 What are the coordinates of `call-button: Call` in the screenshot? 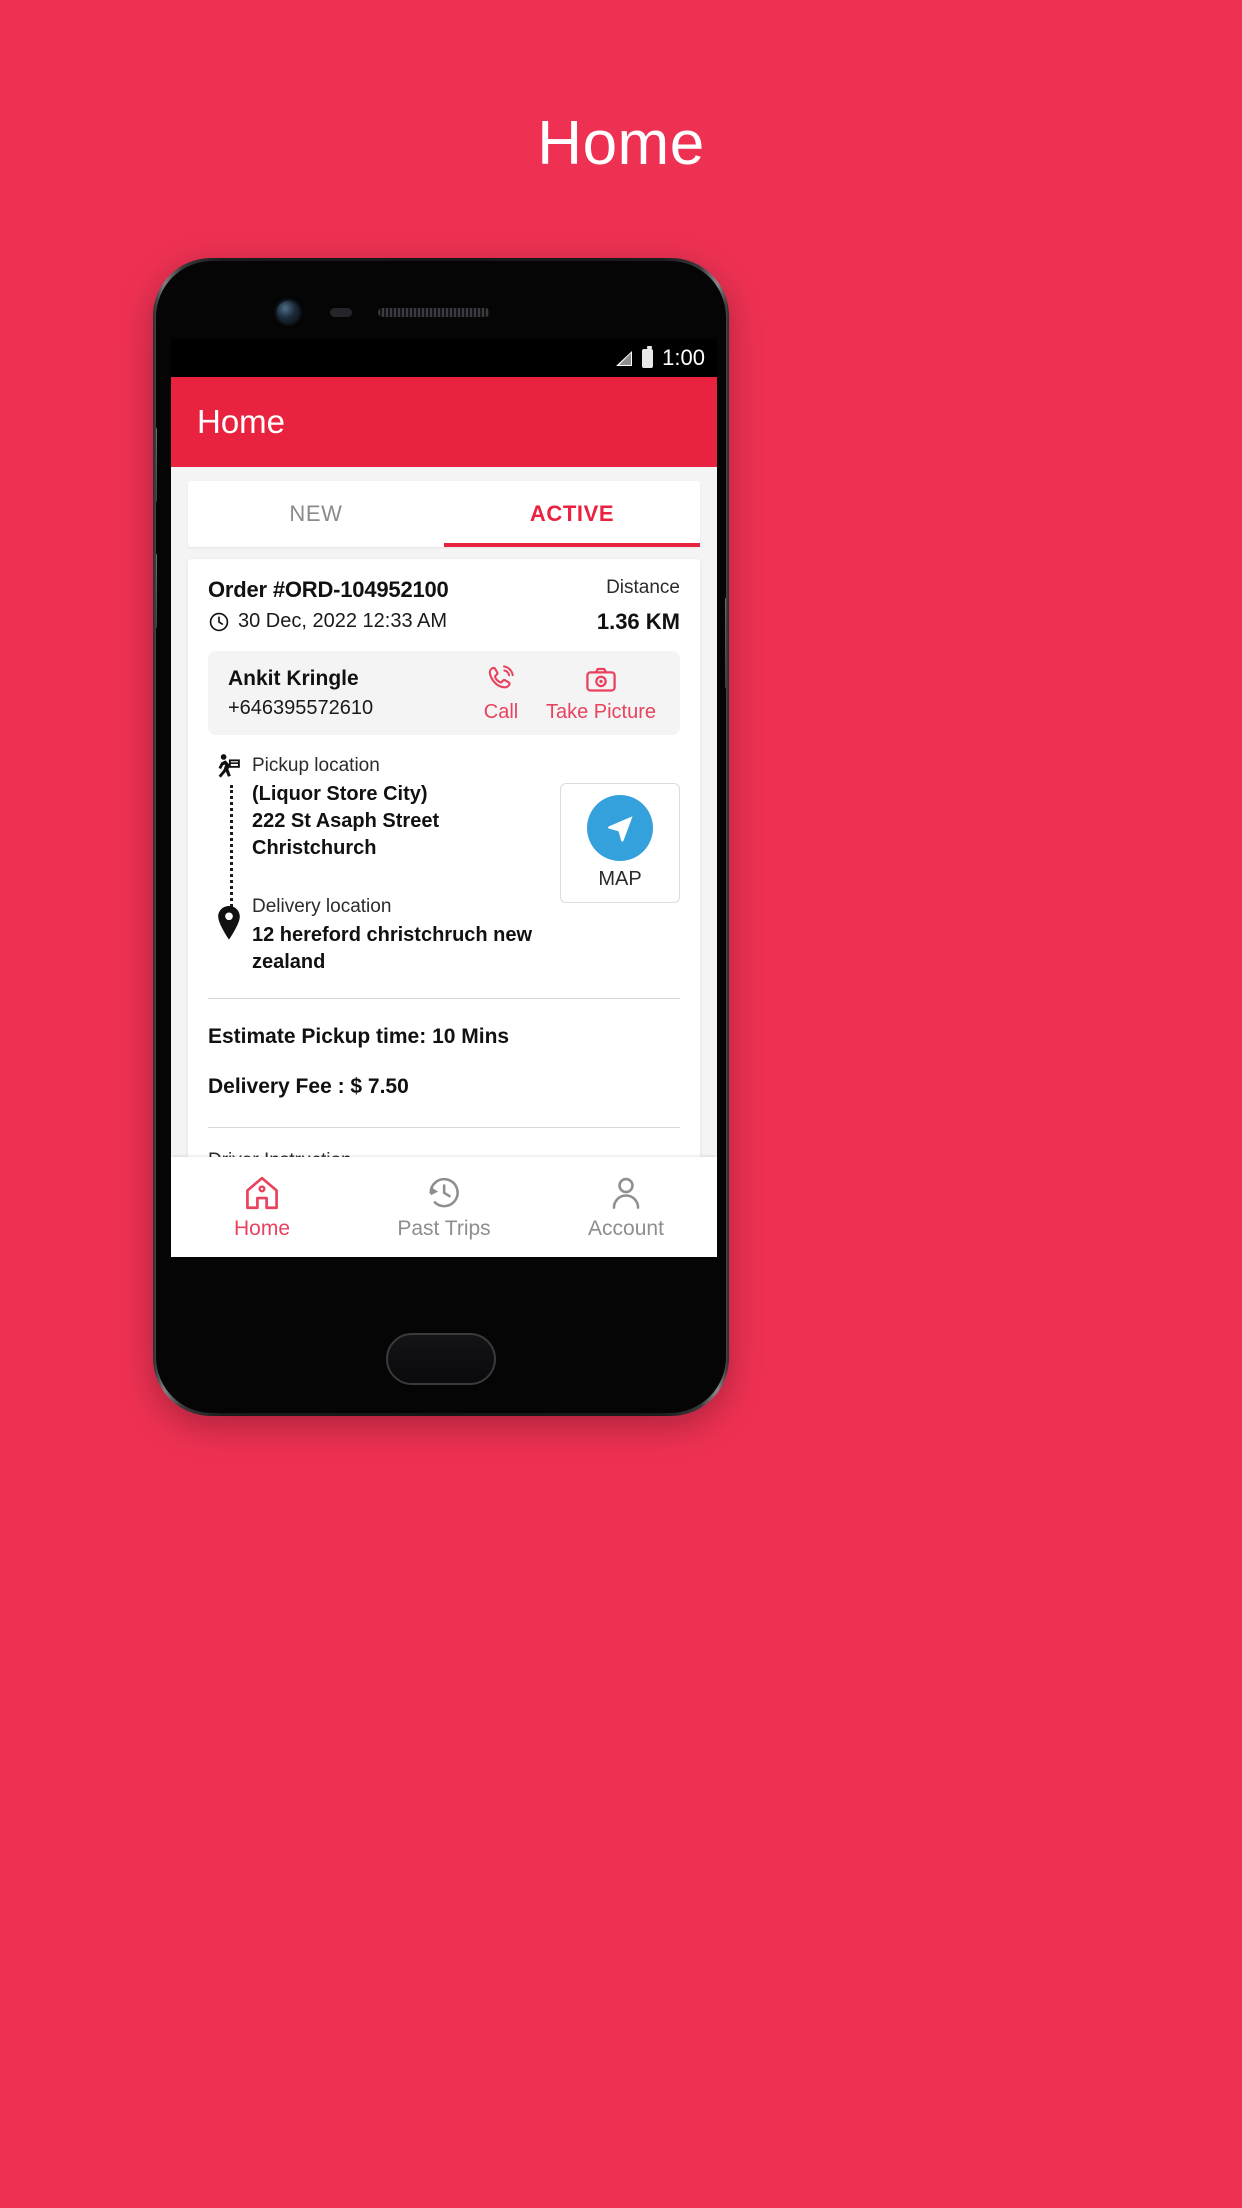 It's located at (501, 693).